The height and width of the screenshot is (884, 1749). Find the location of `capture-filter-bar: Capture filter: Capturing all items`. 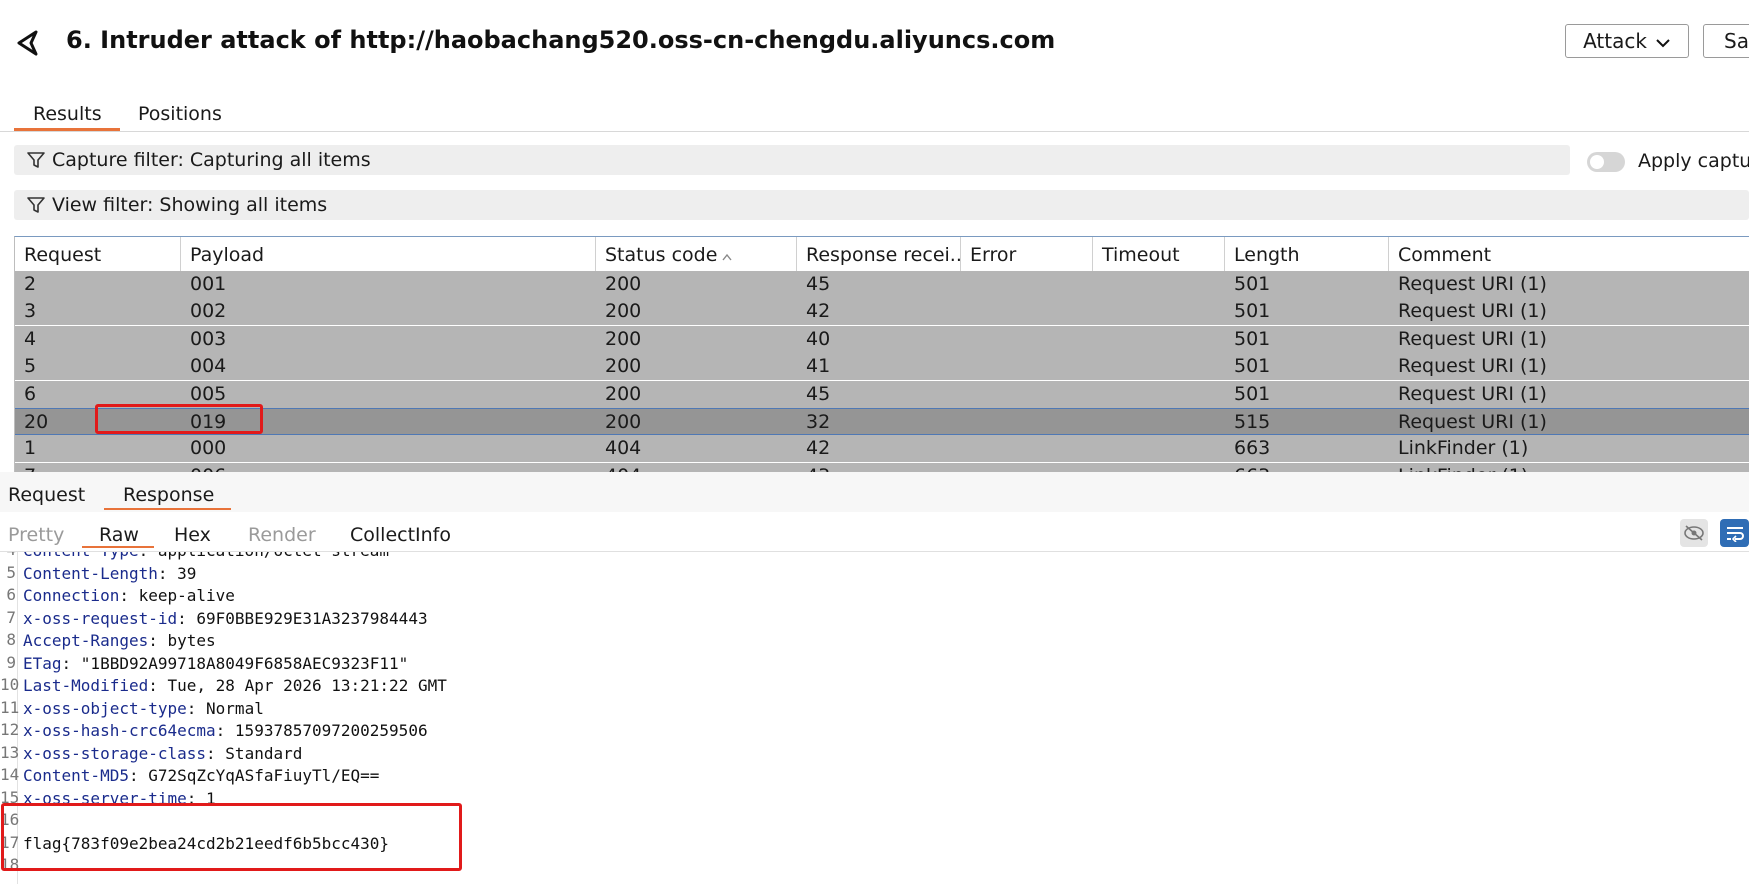

capture-filter-bar: Capture filter: Capturing all items is located at coordinates (792, 160).